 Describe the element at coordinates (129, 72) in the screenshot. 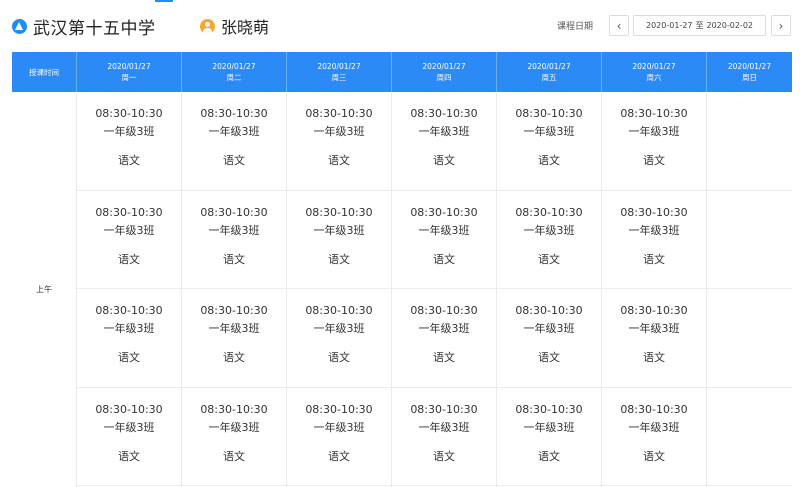

I see `day-header: 2020/01/27 周一` at that location.